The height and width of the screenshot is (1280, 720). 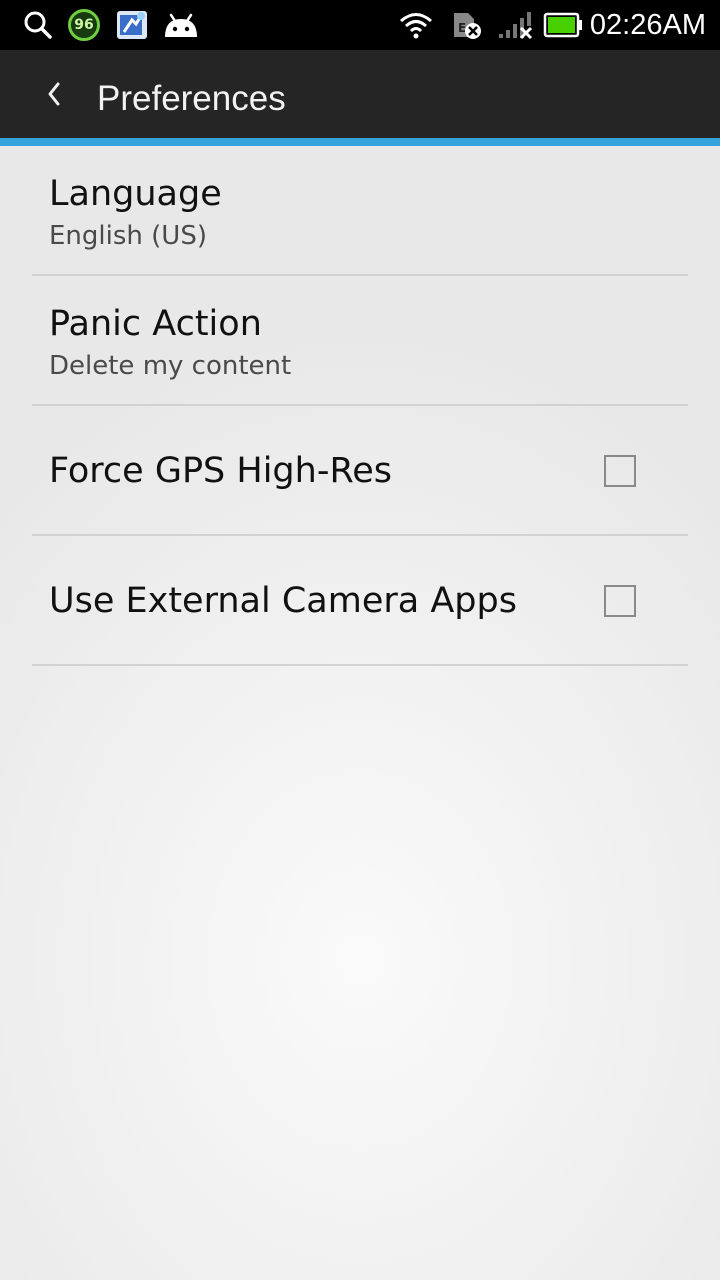 I want to click on android-icon, so click(x=181, y=25).